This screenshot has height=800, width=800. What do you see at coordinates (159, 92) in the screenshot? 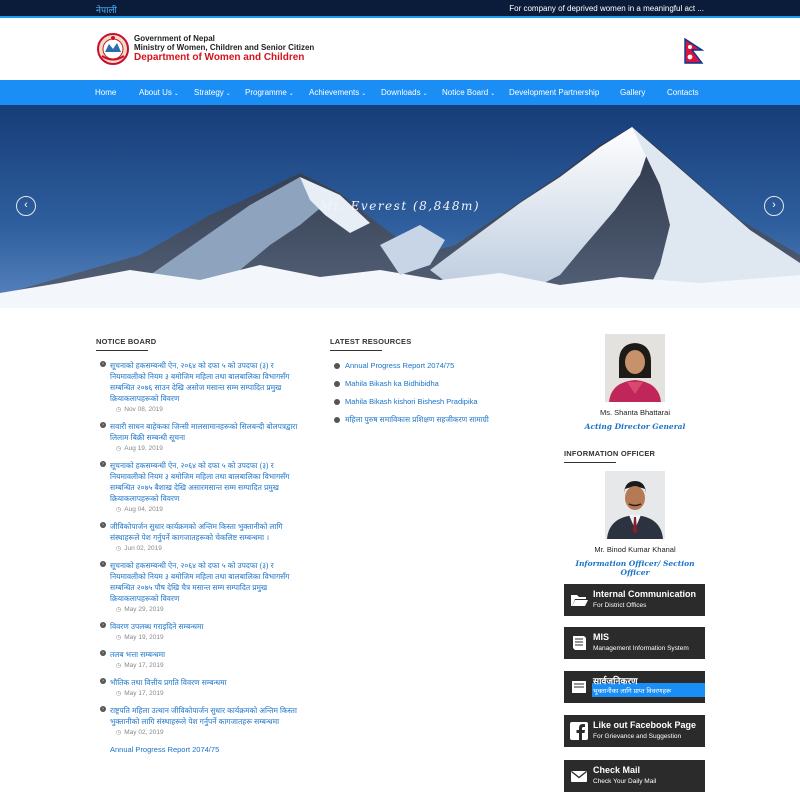
I see `nav-about-us: About Us ⌄` at bounding box center [159, 92].